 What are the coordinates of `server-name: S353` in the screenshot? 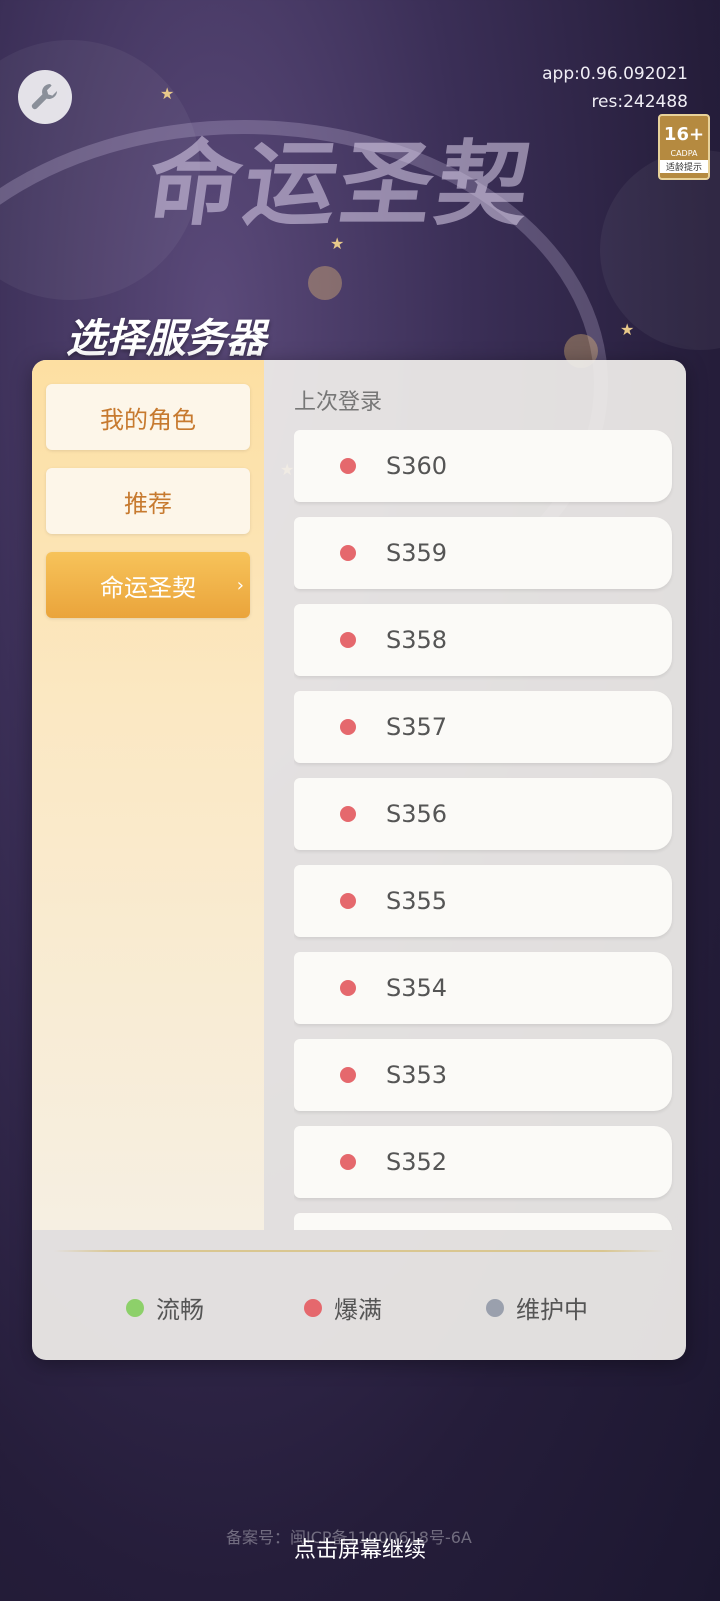 It's located at (417, 1075).